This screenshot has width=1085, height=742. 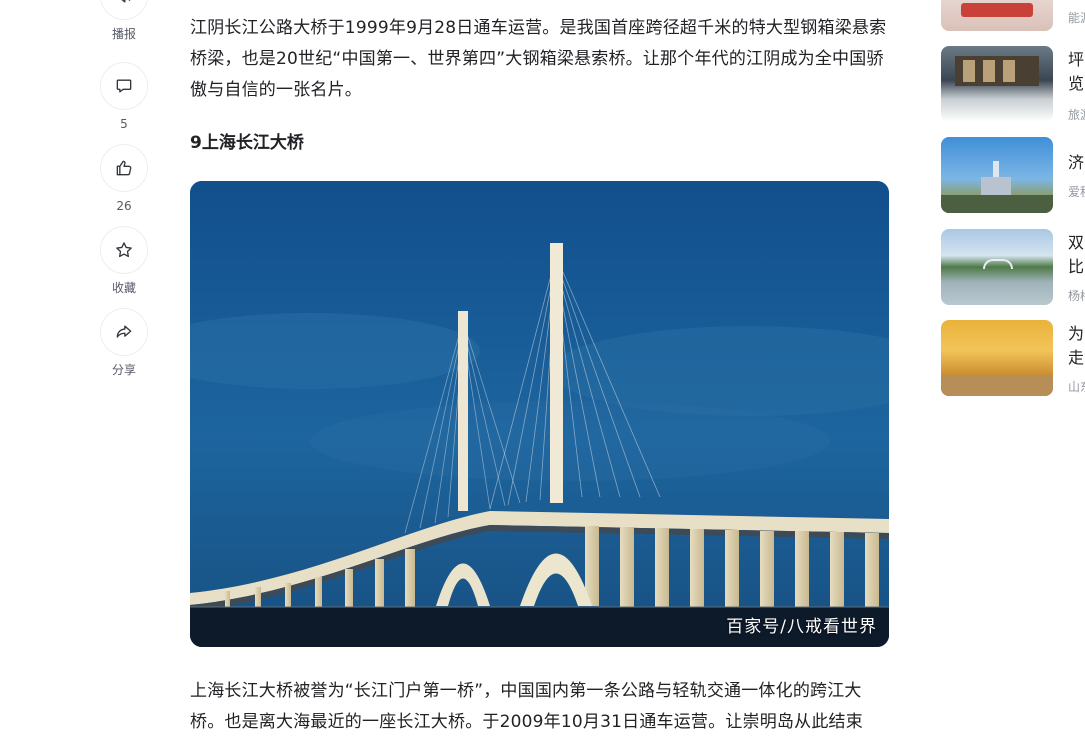 I want to click on recommendation-card: 为走 山东, so click(x=1013, y=358).